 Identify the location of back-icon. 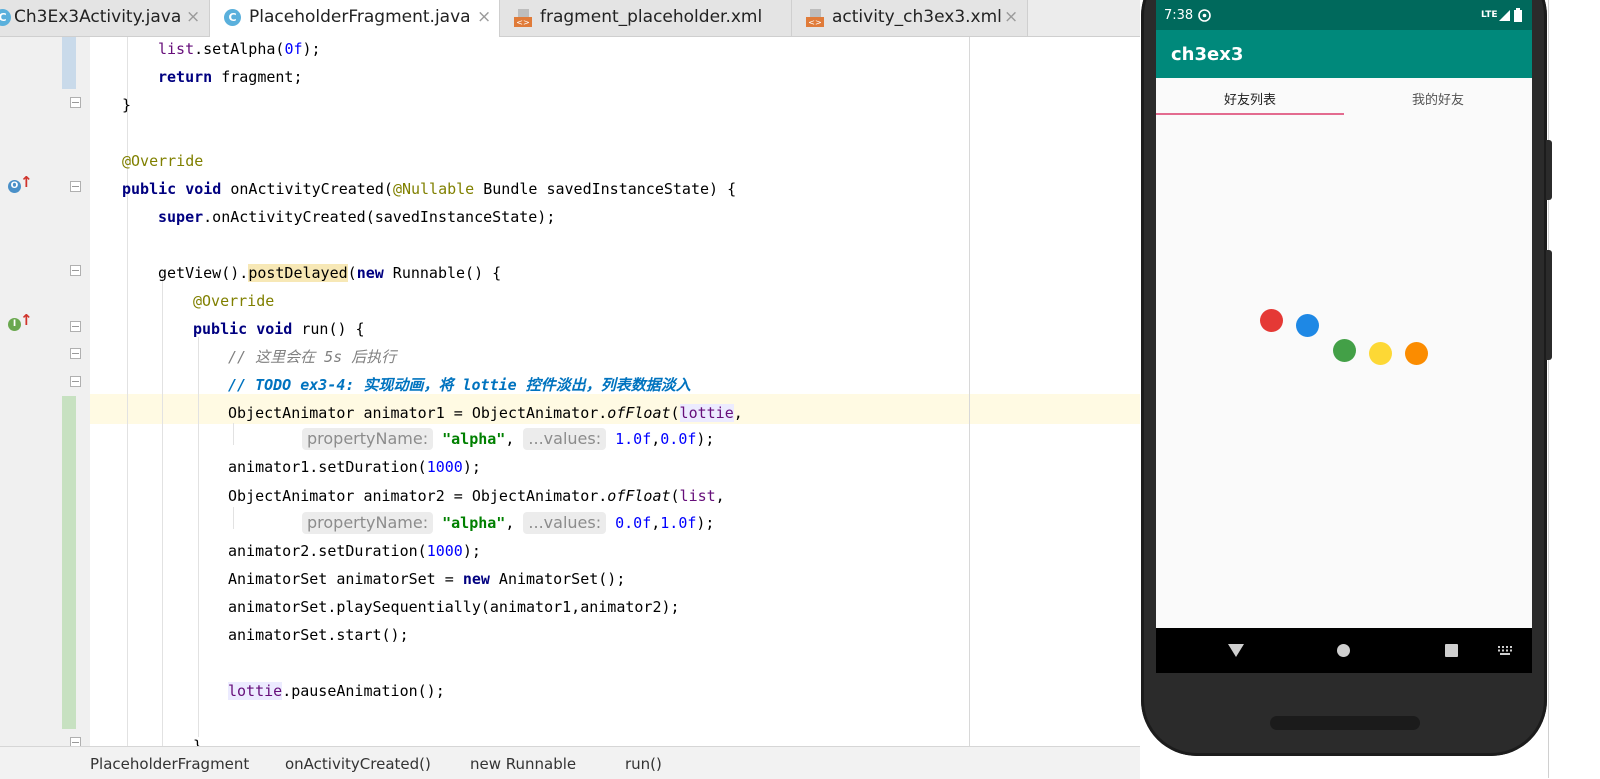
(1236, 650).